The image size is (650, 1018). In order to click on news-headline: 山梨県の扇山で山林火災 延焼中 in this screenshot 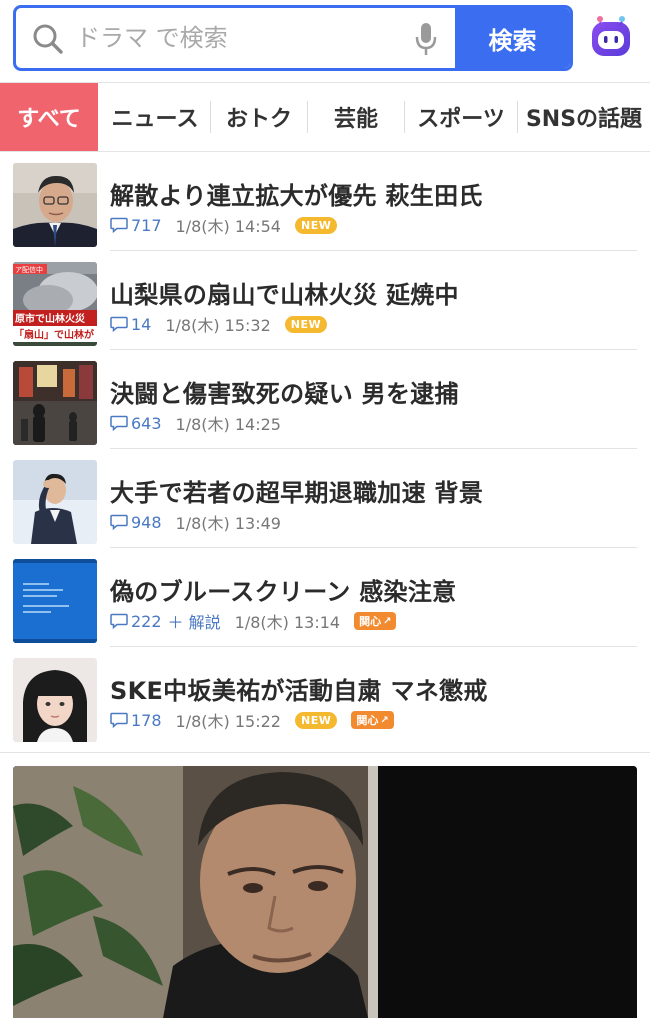, I will do `click(375, 292)`.